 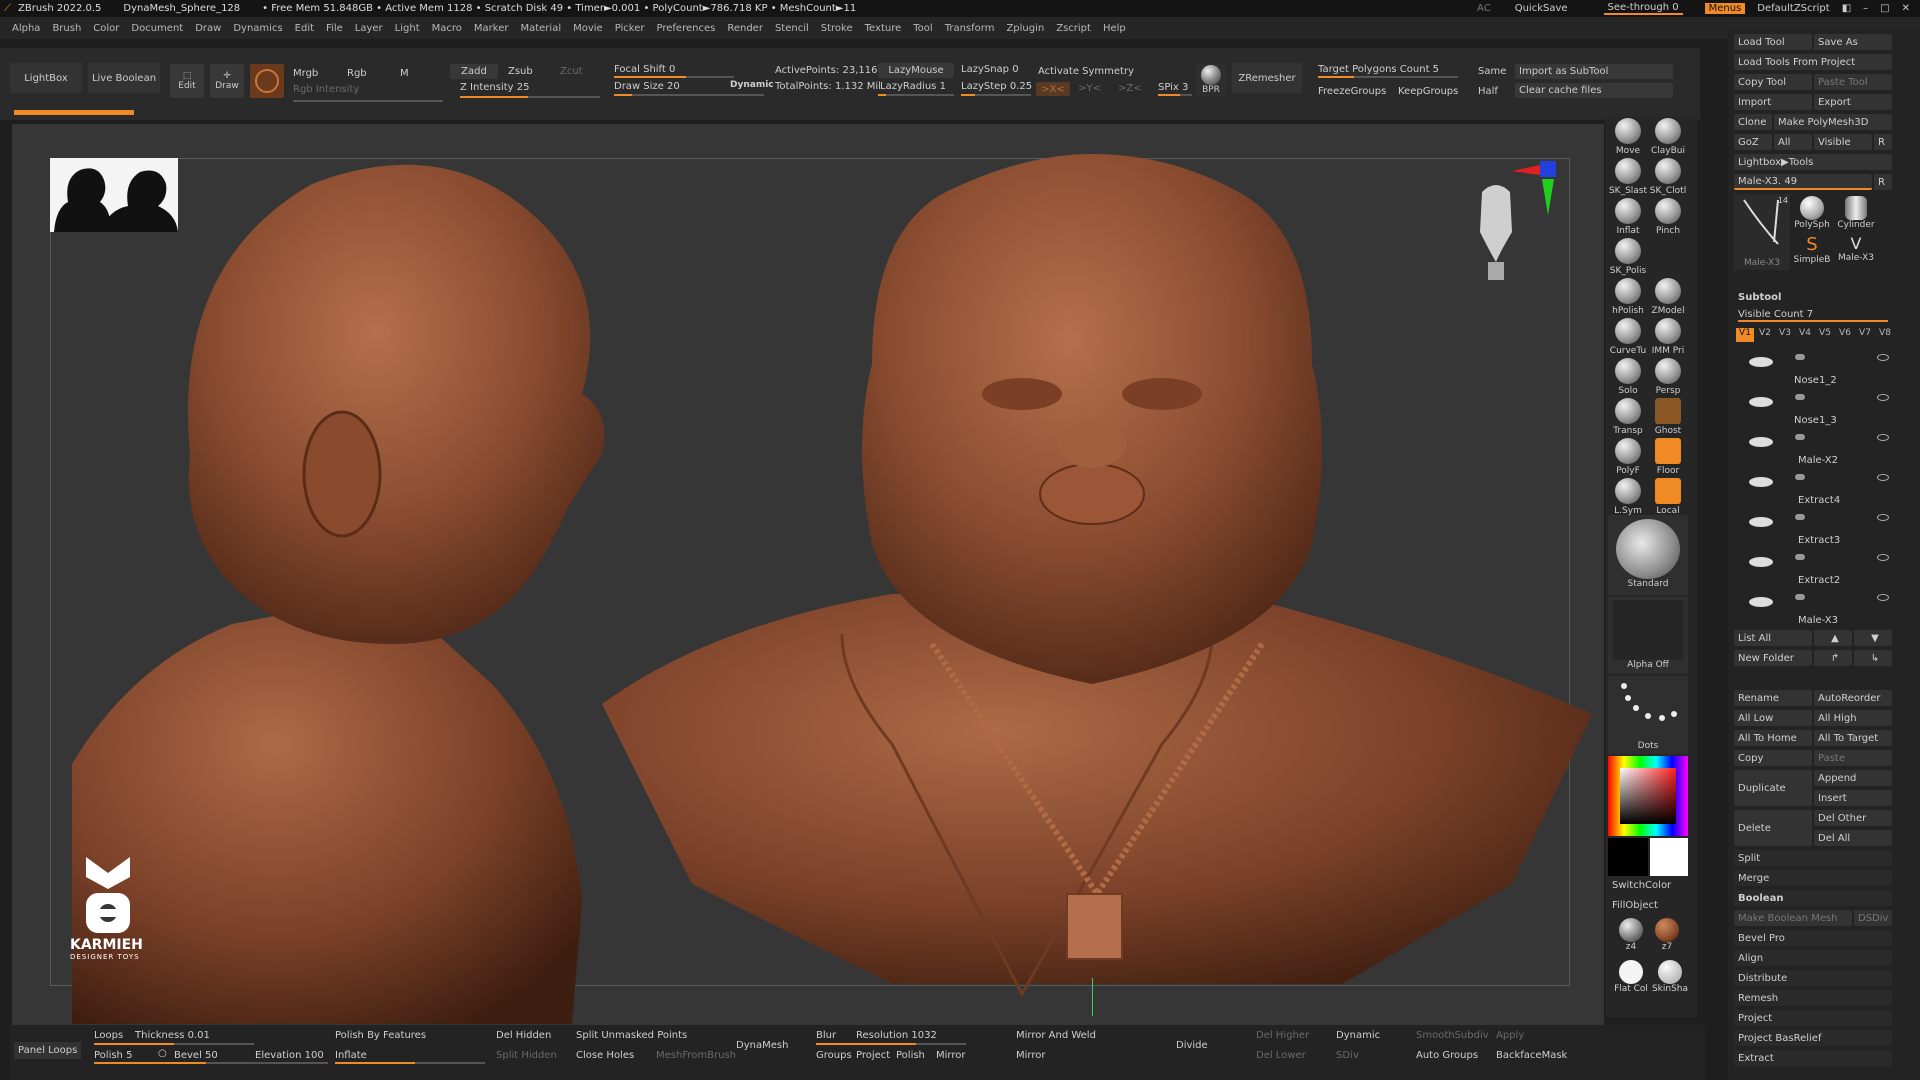 I want to click on menu-item-layer: Layer, so click(x=369, y=28).